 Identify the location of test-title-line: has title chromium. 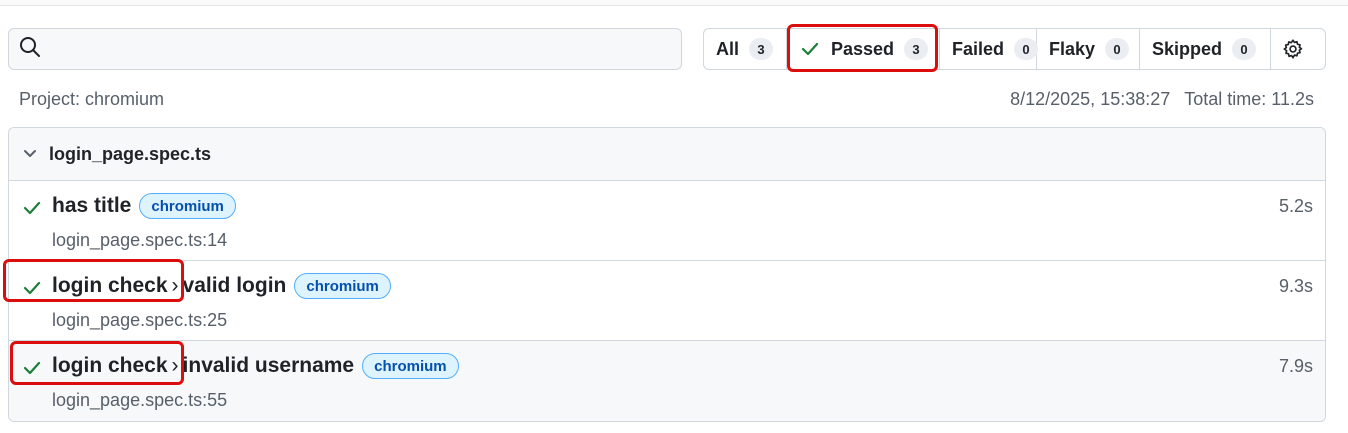
(144, 206).